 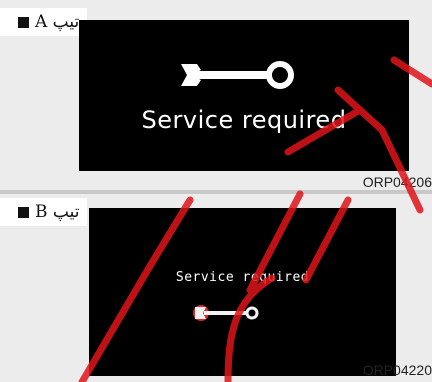 I want to click on type-b-label: تیپ B, so click(x=44, y=212).